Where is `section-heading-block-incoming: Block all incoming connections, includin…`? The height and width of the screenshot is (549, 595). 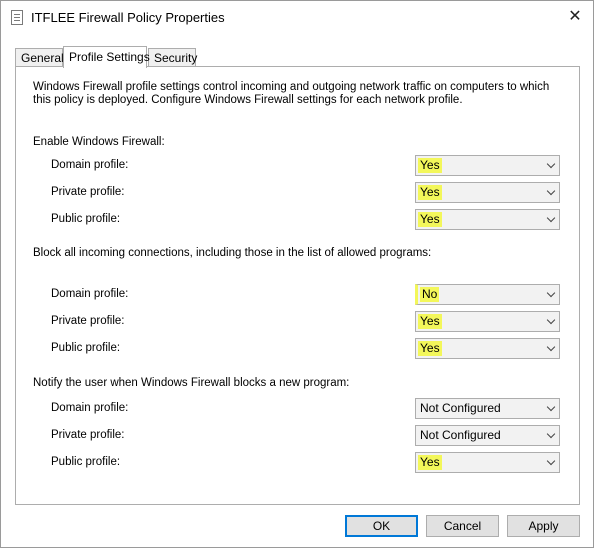 section-heading-block-incoming: Block all incoming connections, includin… is located at coordinates (232, 253).